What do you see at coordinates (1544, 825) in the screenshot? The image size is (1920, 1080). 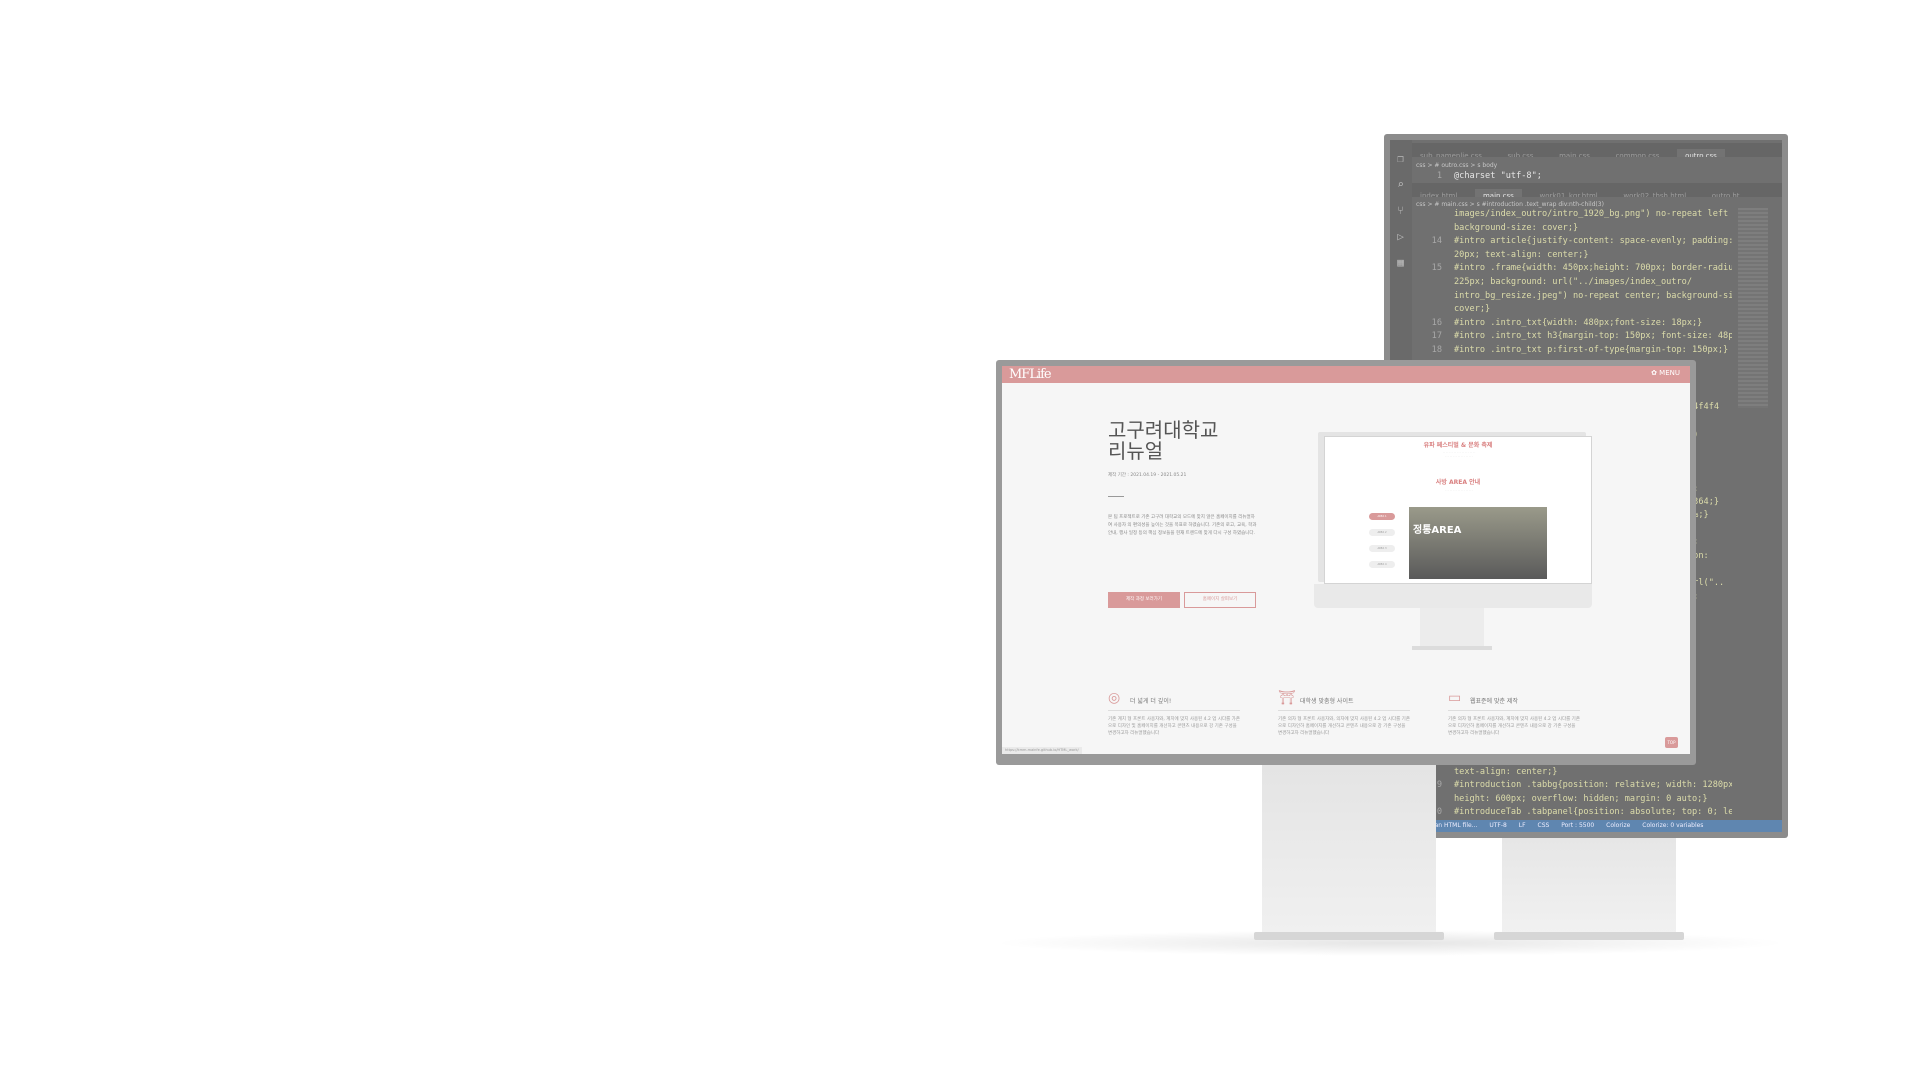 I see `status-item: CSS` at bounding box center [1544, 825].